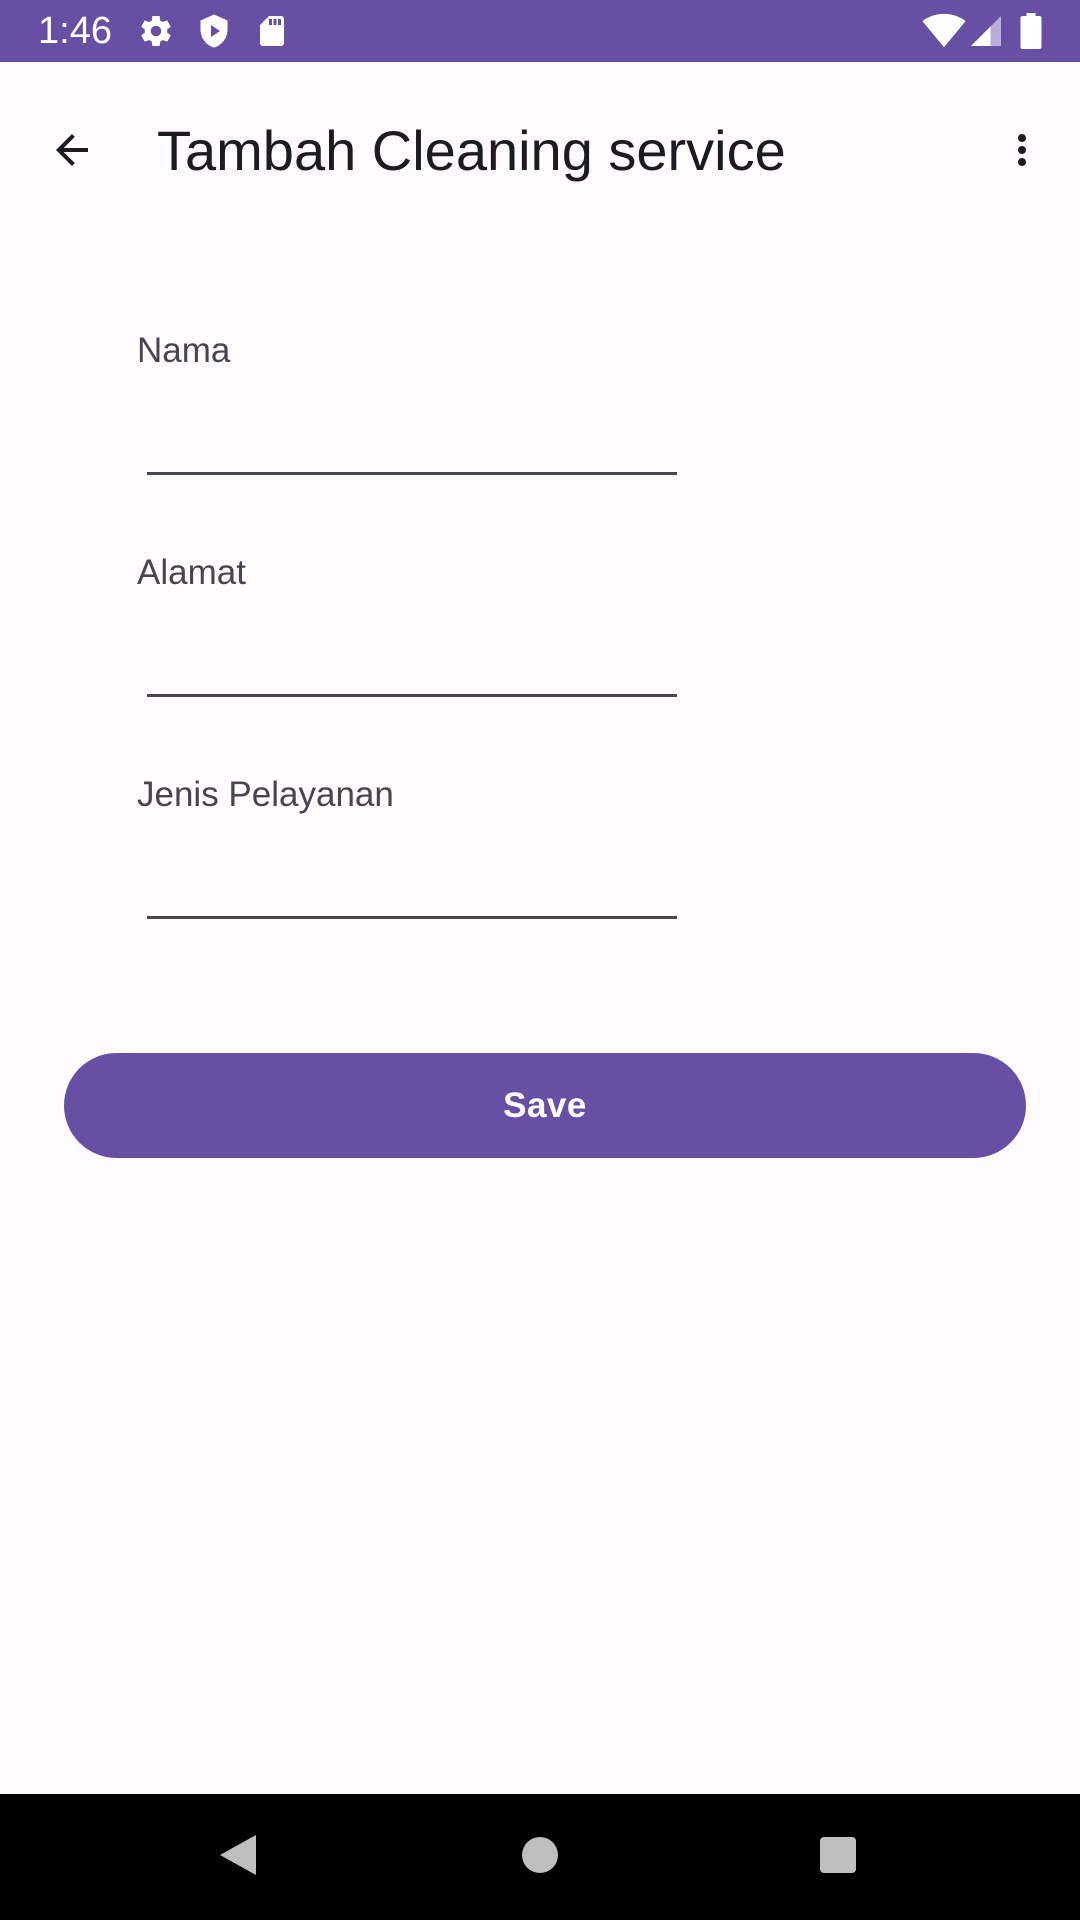 Image resolution: width=1080 pixels, height=1920 pixels. What do you see at coordinates (944, 31) in the screenshot?
I see `wifi-icon` at bounding box center [944, 31].